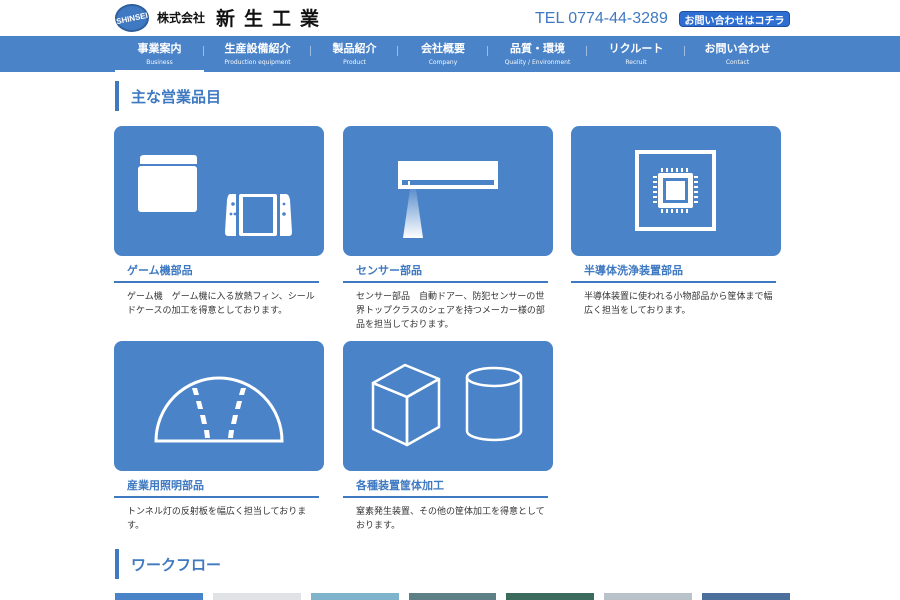 The width and height of the screenshot is (900, 600). What do you see at coordinates (445, 272) in the screenshot?
I see `card-title: センサー部品` at bounding box center [445, 272].